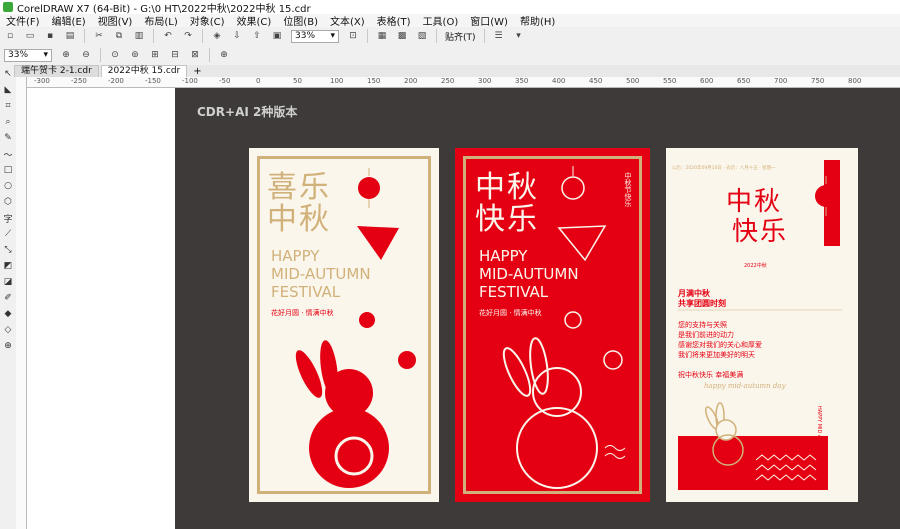  I want to click on mooncake-icon, so click(573, 320).